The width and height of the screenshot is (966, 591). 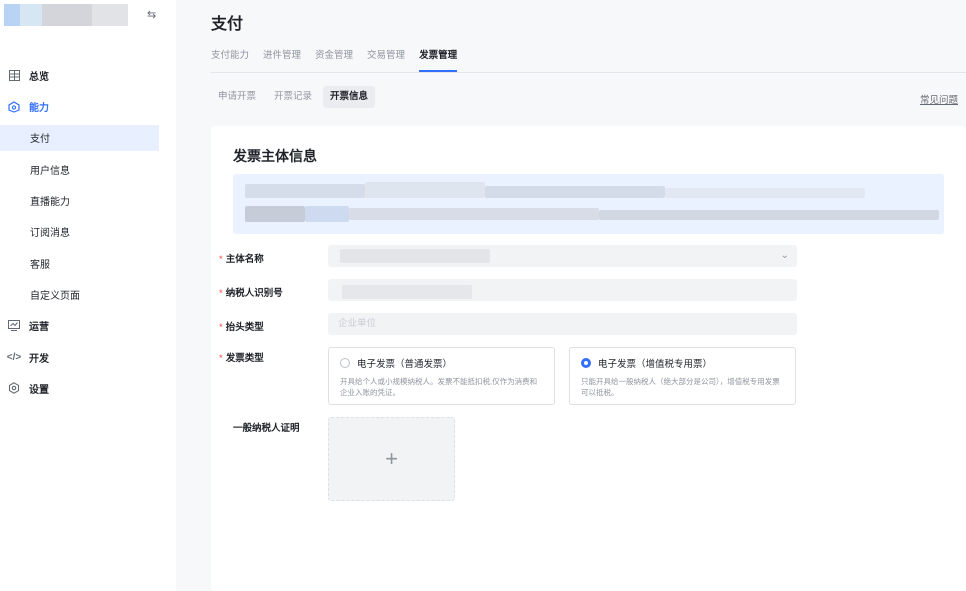 What do you see at coordinates (39, 109) in the screenshot?
I see `sidebar-item-label: 能力` at bounding box center [39, 109].